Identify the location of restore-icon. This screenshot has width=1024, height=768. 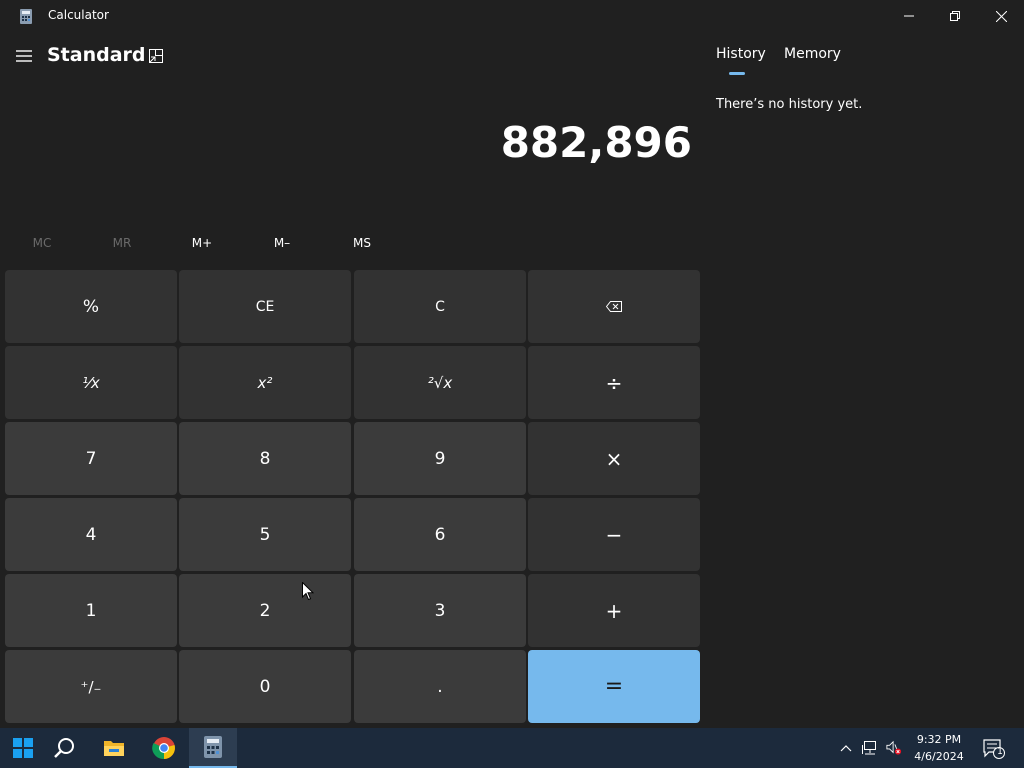
(955, 16).